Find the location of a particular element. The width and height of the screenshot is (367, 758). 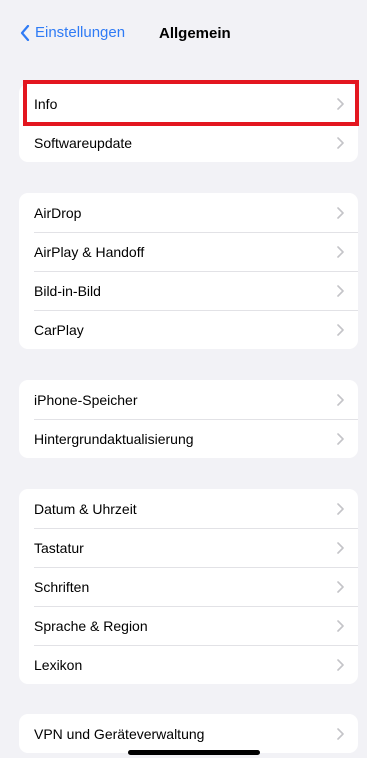

list-item-label: Sprache & Region is located at coordinates (91, 625).